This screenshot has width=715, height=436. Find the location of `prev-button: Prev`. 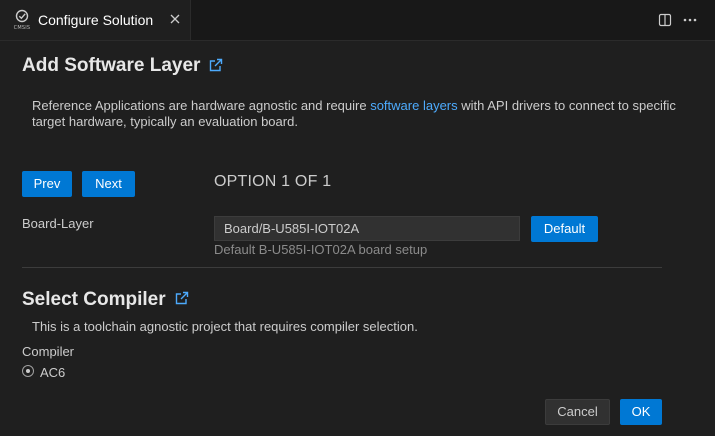

prev-button: Prev is located at coordinates (47, 184).